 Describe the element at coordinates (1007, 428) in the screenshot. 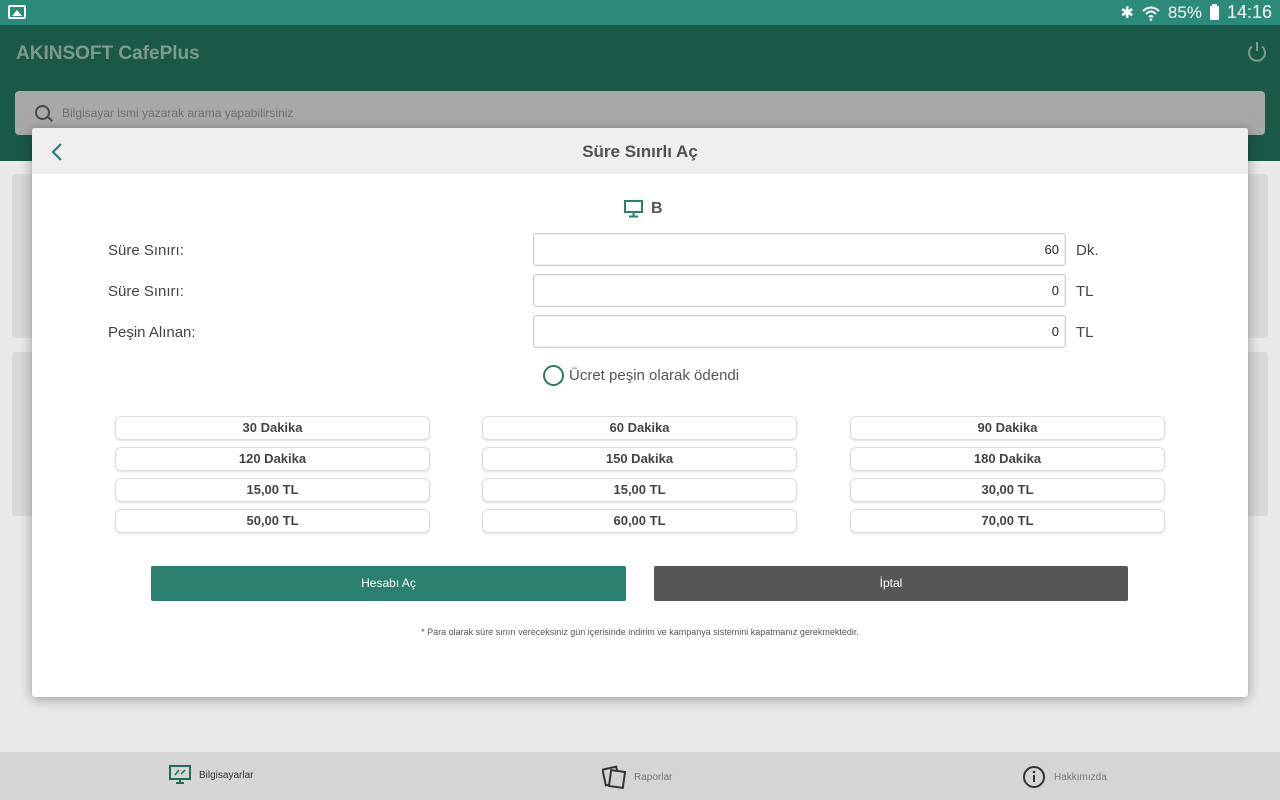

I see `preset-button: 90 Dakika` at that location.